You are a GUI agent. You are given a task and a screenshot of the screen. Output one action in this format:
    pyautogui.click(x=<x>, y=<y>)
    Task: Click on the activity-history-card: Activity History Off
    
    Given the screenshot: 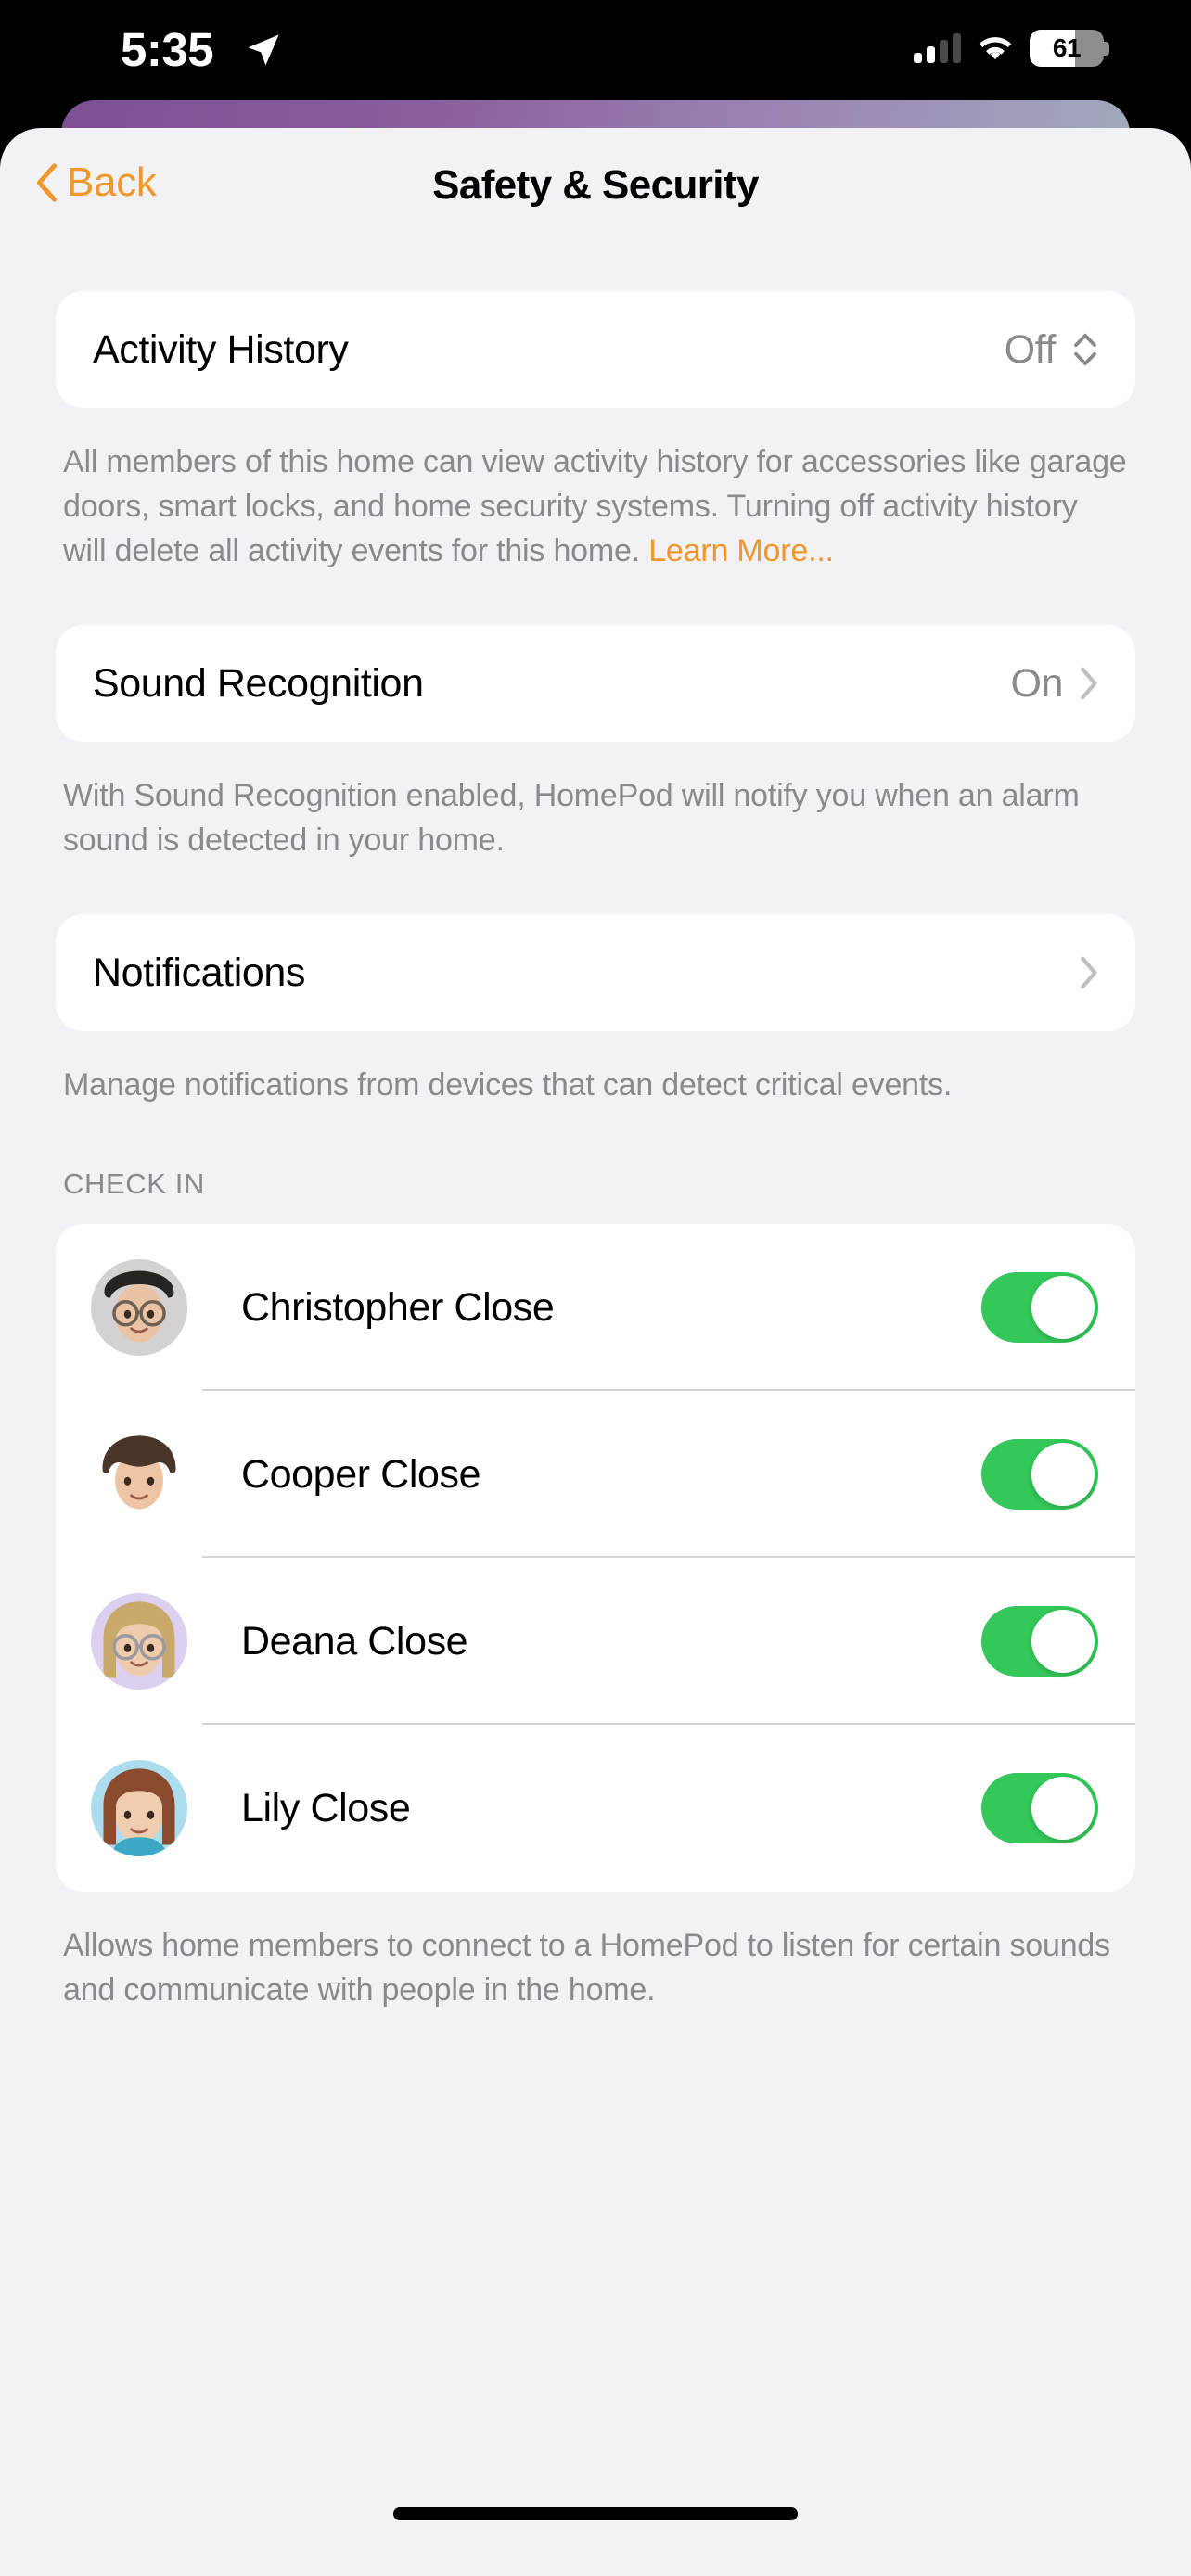 What is the action you would take?
    pyautogui.click(x=595, y=349)
    